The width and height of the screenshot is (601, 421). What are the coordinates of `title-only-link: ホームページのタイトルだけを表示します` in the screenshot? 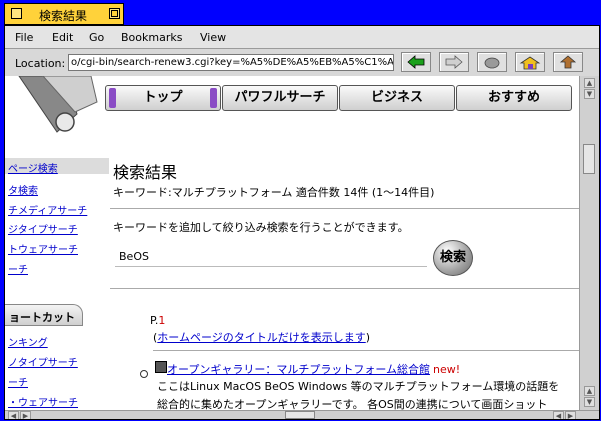 It's located at (261, 337).